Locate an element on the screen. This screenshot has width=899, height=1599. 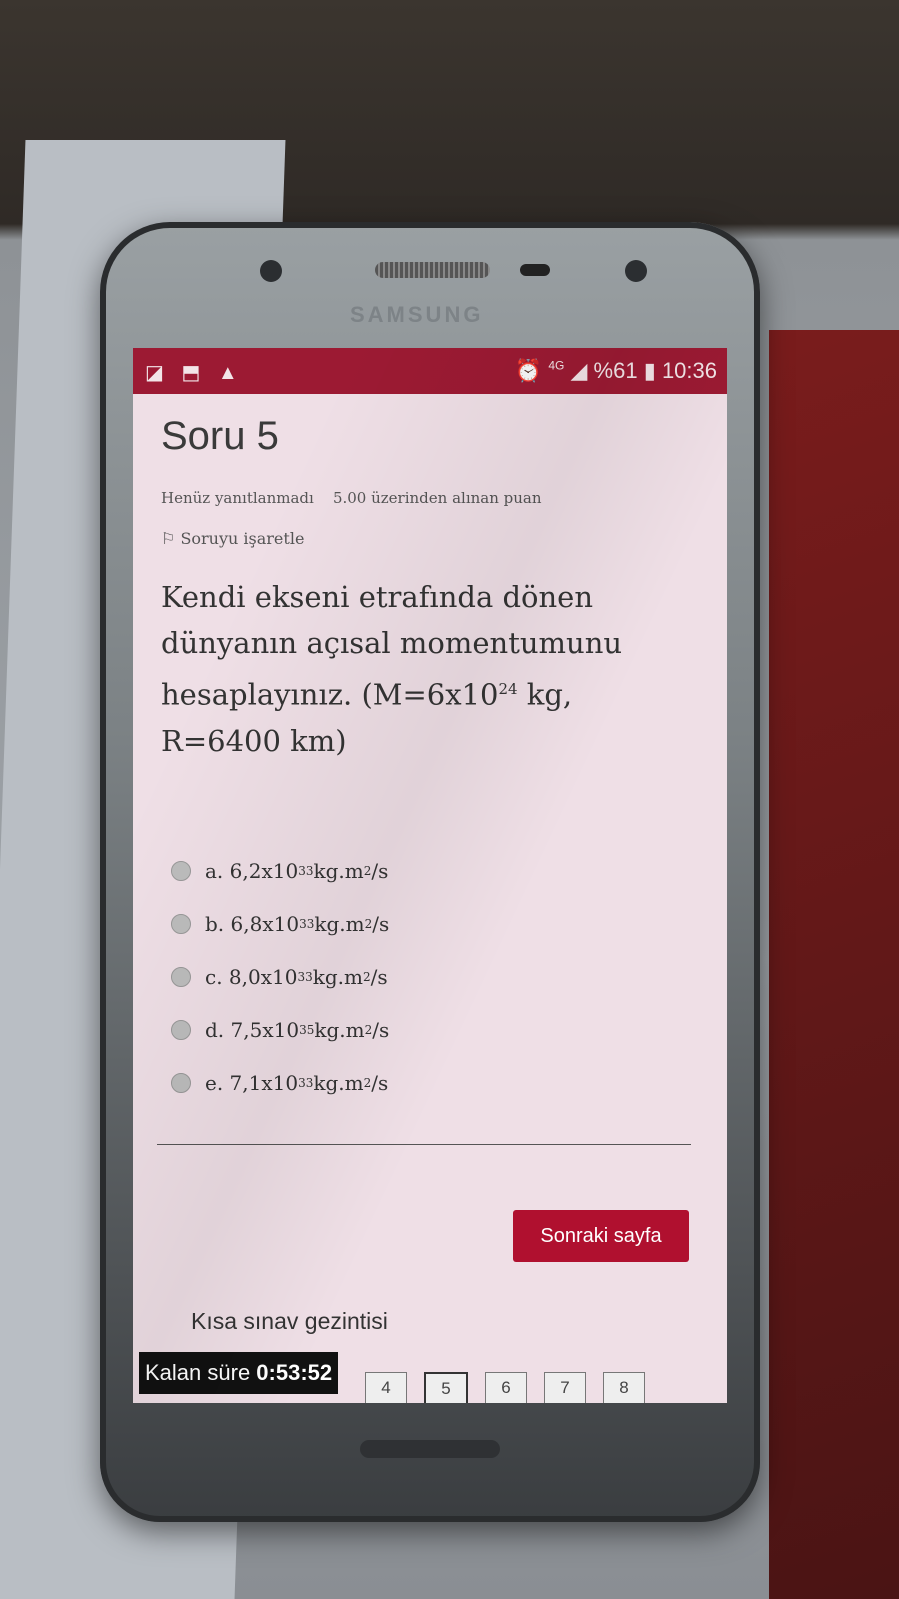
alarm-icon: ⏰ is located at coordinates (531, 370).